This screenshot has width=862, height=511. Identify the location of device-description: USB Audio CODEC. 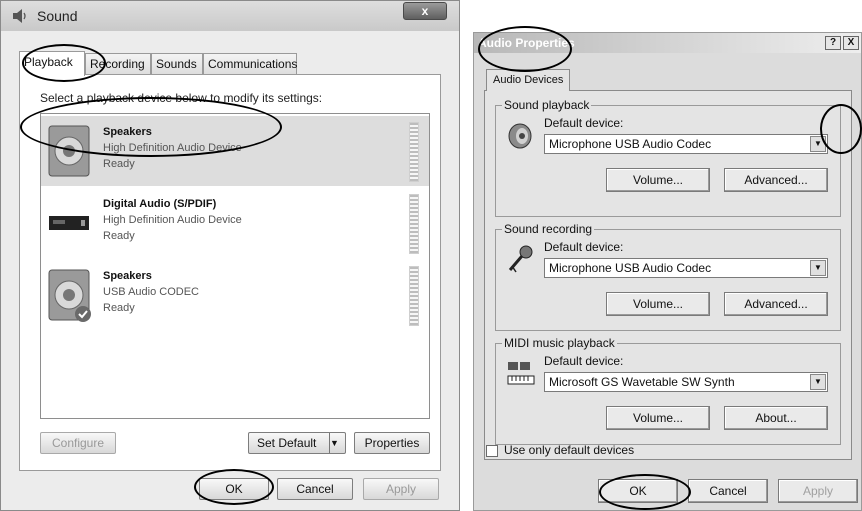
(151, 292).